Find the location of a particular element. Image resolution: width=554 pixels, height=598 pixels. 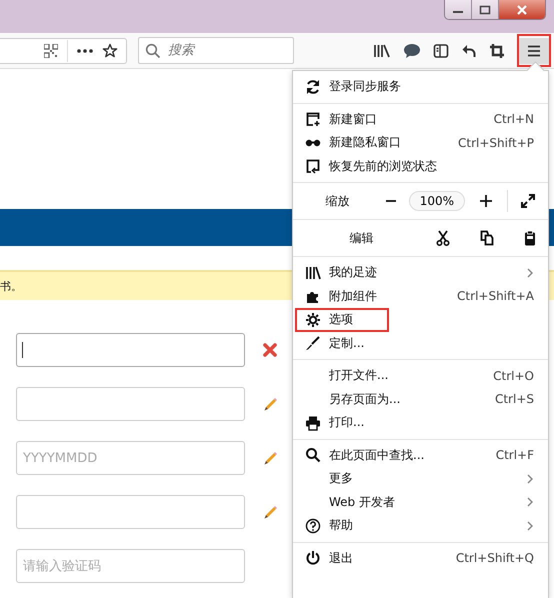

printer-icon is located at coordinates (313, 422).